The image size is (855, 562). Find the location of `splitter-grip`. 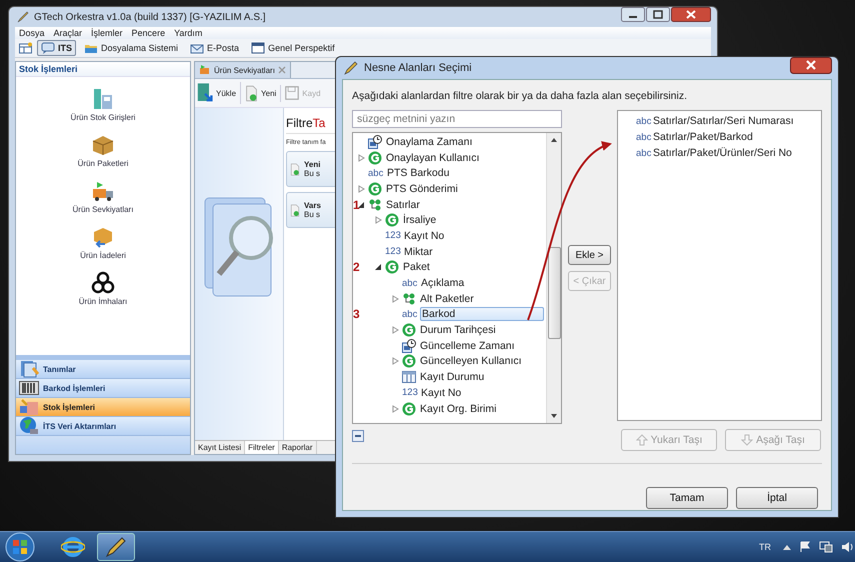

splitter-grip is located at coordinates (103, 357).